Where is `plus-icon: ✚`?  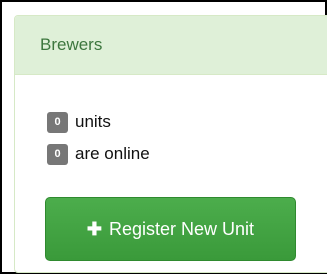
plus-icon: ✚ is located at coordinates (94, 229).